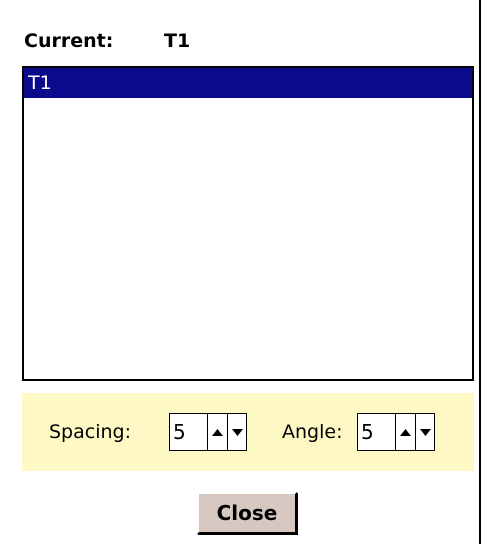 The image size is (481, 544). I want to click on angle-down-button, so click(424, 432).